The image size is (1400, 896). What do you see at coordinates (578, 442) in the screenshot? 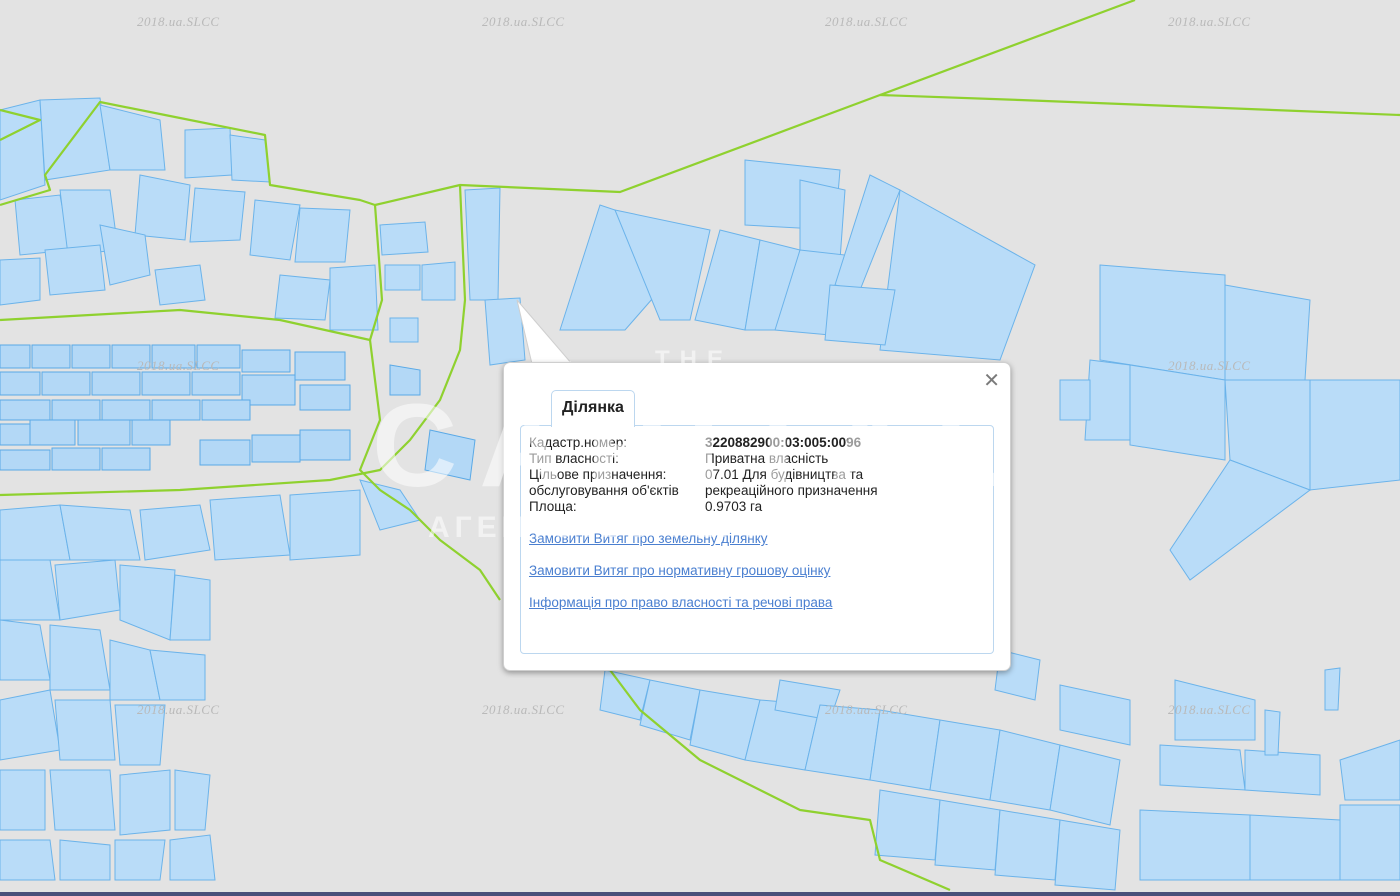
I see `field-label: Кадастр.номер:` at bounding box center [578, 442].